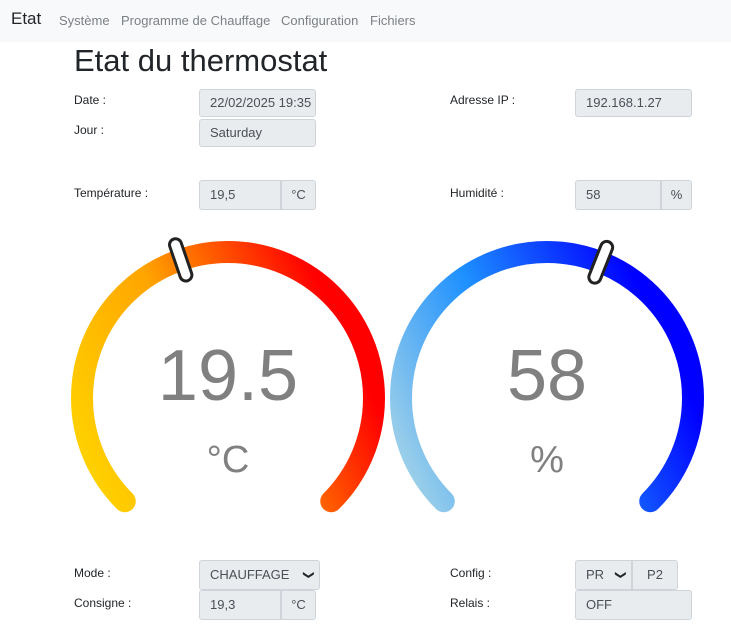  Describe the element at coordinates (250, 574) in the screenshot. I see `mode-select-value: CHAUFFAGE` at that location.